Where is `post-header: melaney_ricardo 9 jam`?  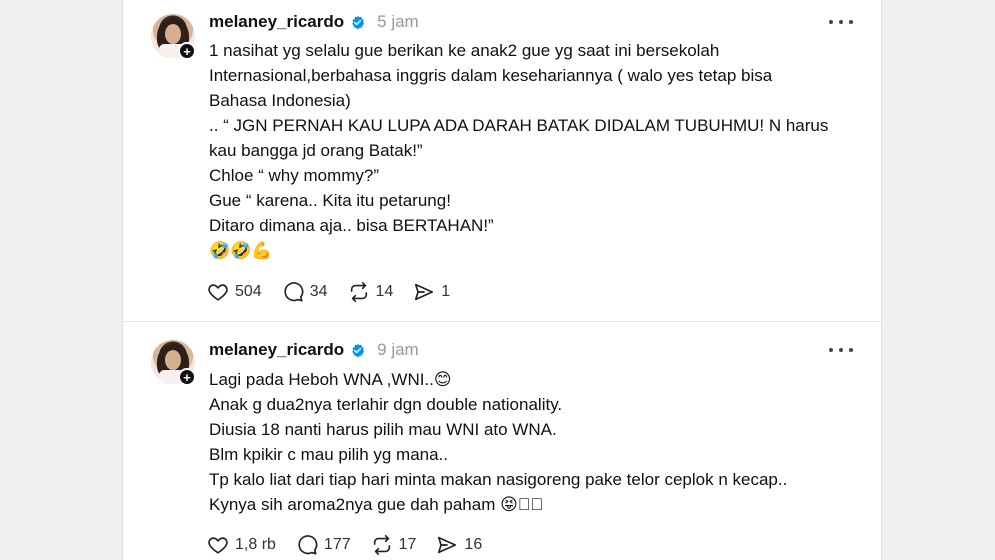
post-header: melaney_ricardo 9 jam is located at coordinates (314, 350).